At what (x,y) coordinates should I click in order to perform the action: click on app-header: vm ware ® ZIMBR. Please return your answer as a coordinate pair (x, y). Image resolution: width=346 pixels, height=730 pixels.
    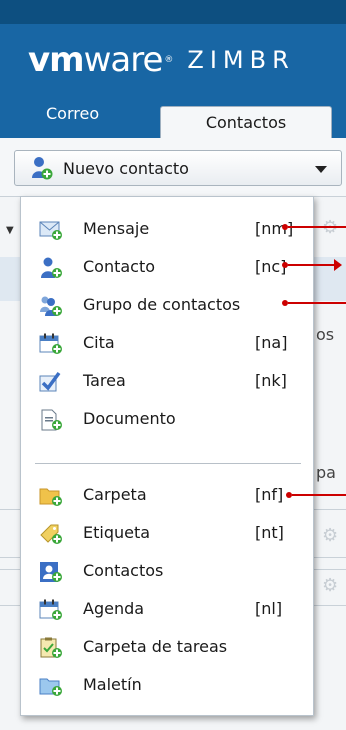
    Looking at the image, I should click on (173, 60).